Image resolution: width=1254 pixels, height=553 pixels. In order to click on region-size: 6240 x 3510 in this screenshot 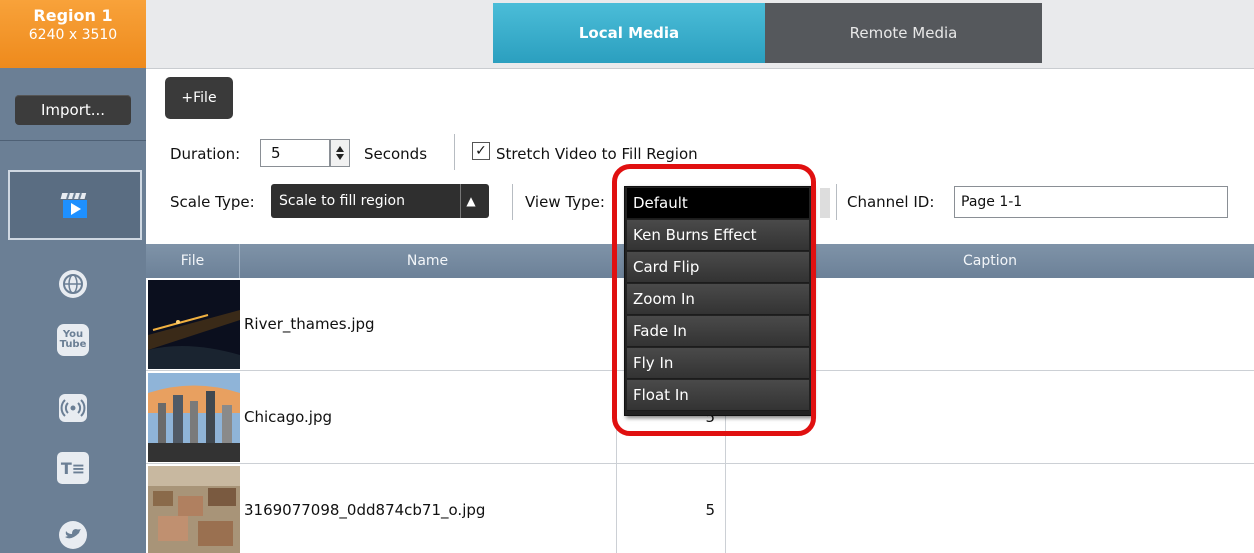, I will do `click(73, 35)`.